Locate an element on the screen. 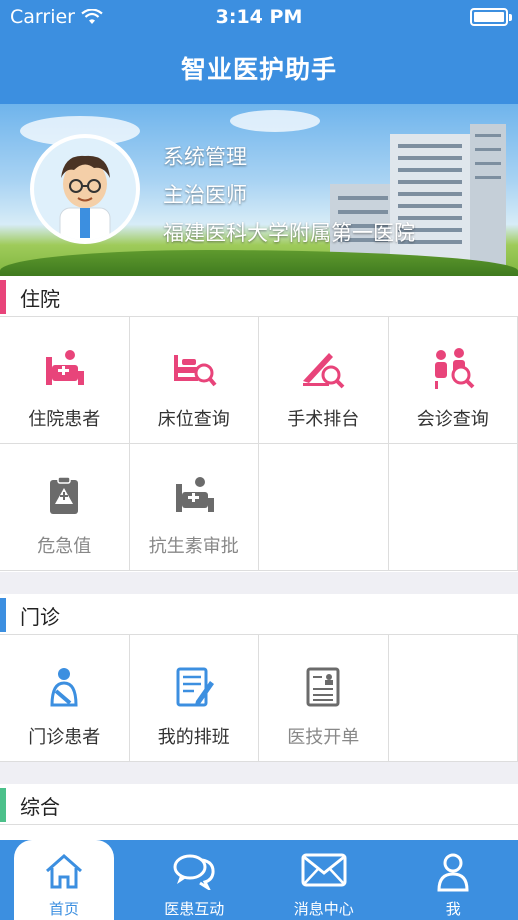 Image resolution: width=518 pixels, height=920 pixels. section-title: 住院 is located at coordinates (40, 299).